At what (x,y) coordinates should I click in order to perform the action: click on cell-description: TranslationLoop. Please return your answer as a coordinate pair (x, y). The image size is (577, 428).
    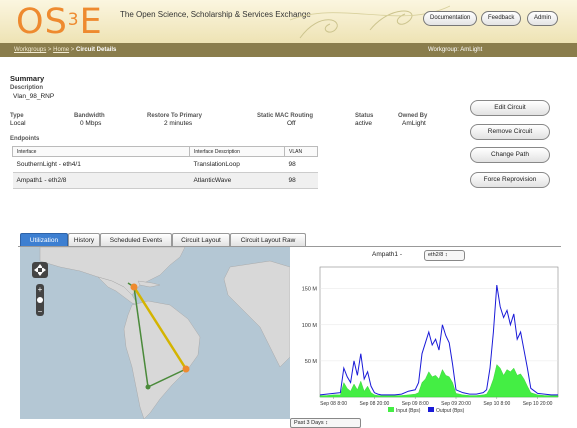
    Looking at the image, I should click on (237, 164).